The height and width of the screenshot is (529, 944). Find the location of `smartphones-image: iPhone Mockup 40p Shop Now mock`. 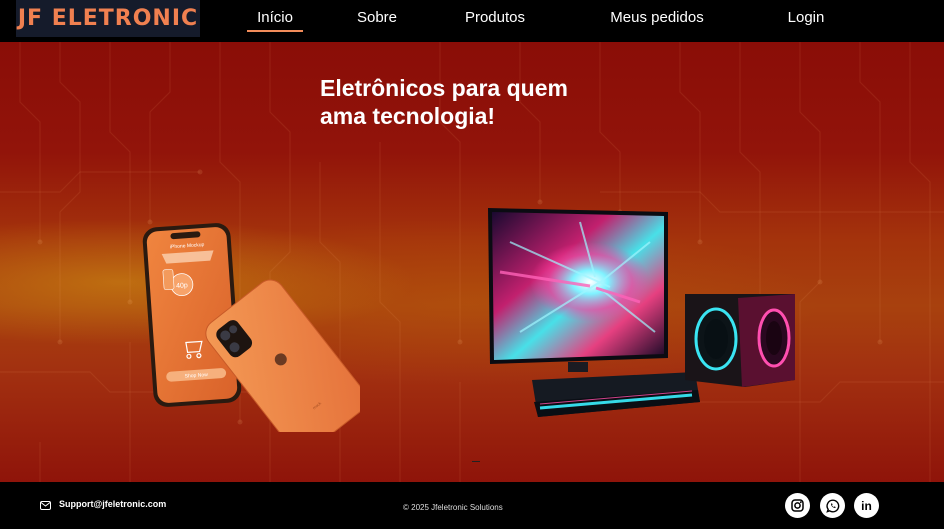

smartphones-image: iPhone Mockup 40p Shop Now mock is located at coordinates (251, 327).